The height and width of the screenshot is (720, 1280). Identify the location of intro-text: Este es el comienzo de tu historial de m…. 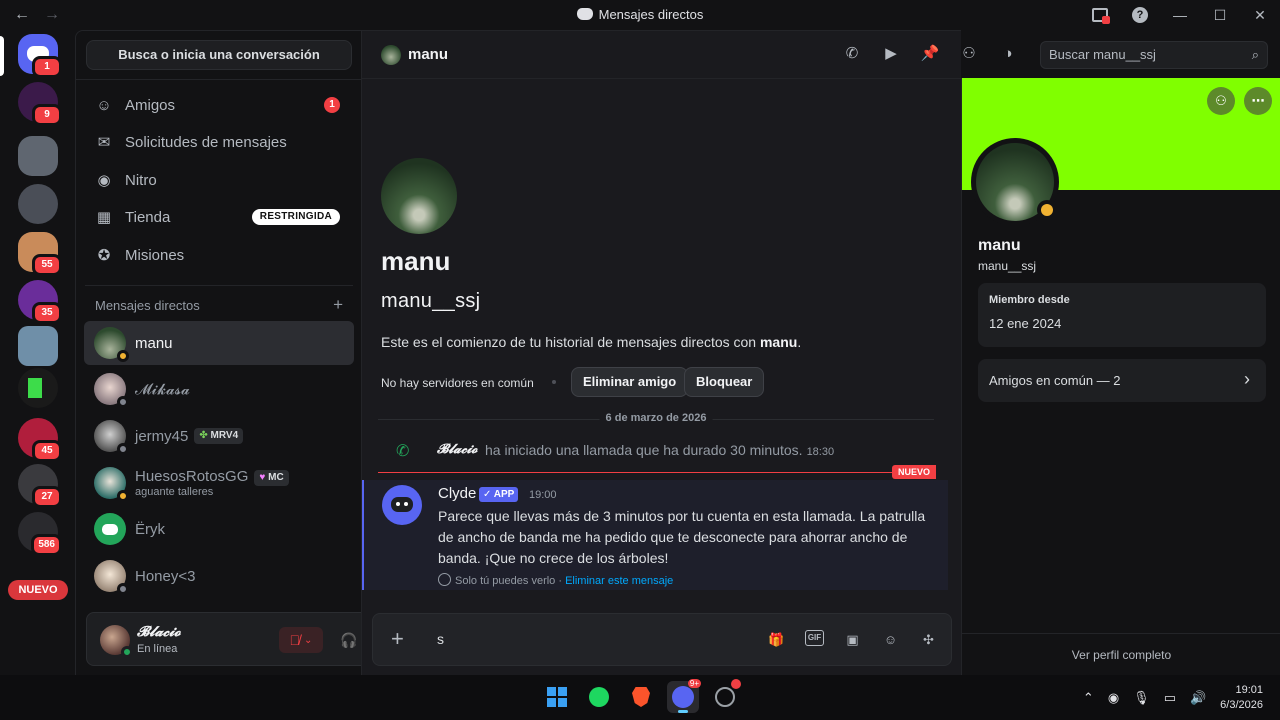
(591, 342).